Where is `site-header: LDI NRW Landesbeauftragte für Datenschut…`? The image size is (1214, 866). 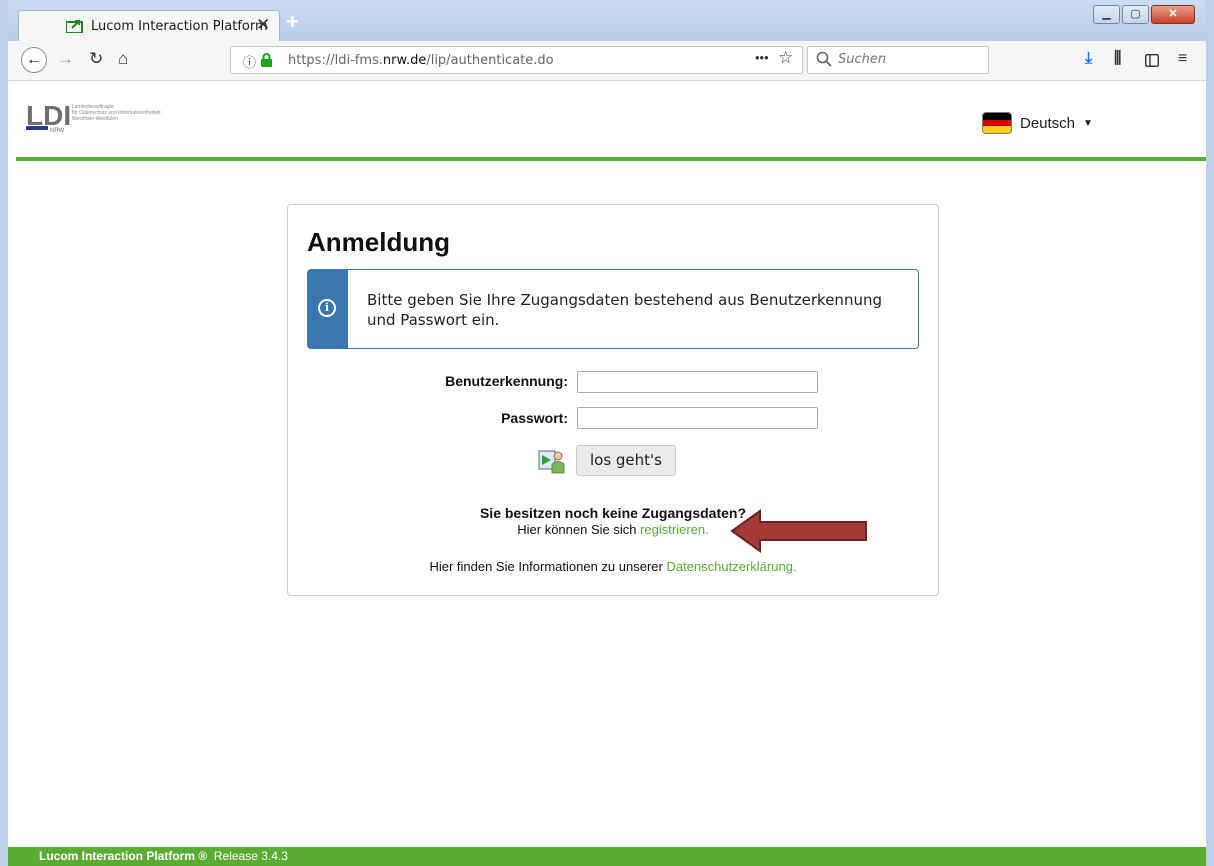 site-header: LDI NRW Landesbeauftragte für Datenschut… is located at coordinates (611, 121).